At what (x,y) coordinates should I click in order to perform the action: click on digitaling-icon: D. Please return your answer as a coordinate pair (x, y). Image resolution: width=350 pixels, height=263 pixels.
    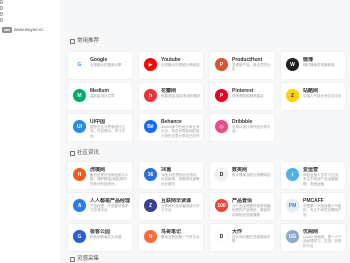
    Looking at the image, I should click on (221, 174).